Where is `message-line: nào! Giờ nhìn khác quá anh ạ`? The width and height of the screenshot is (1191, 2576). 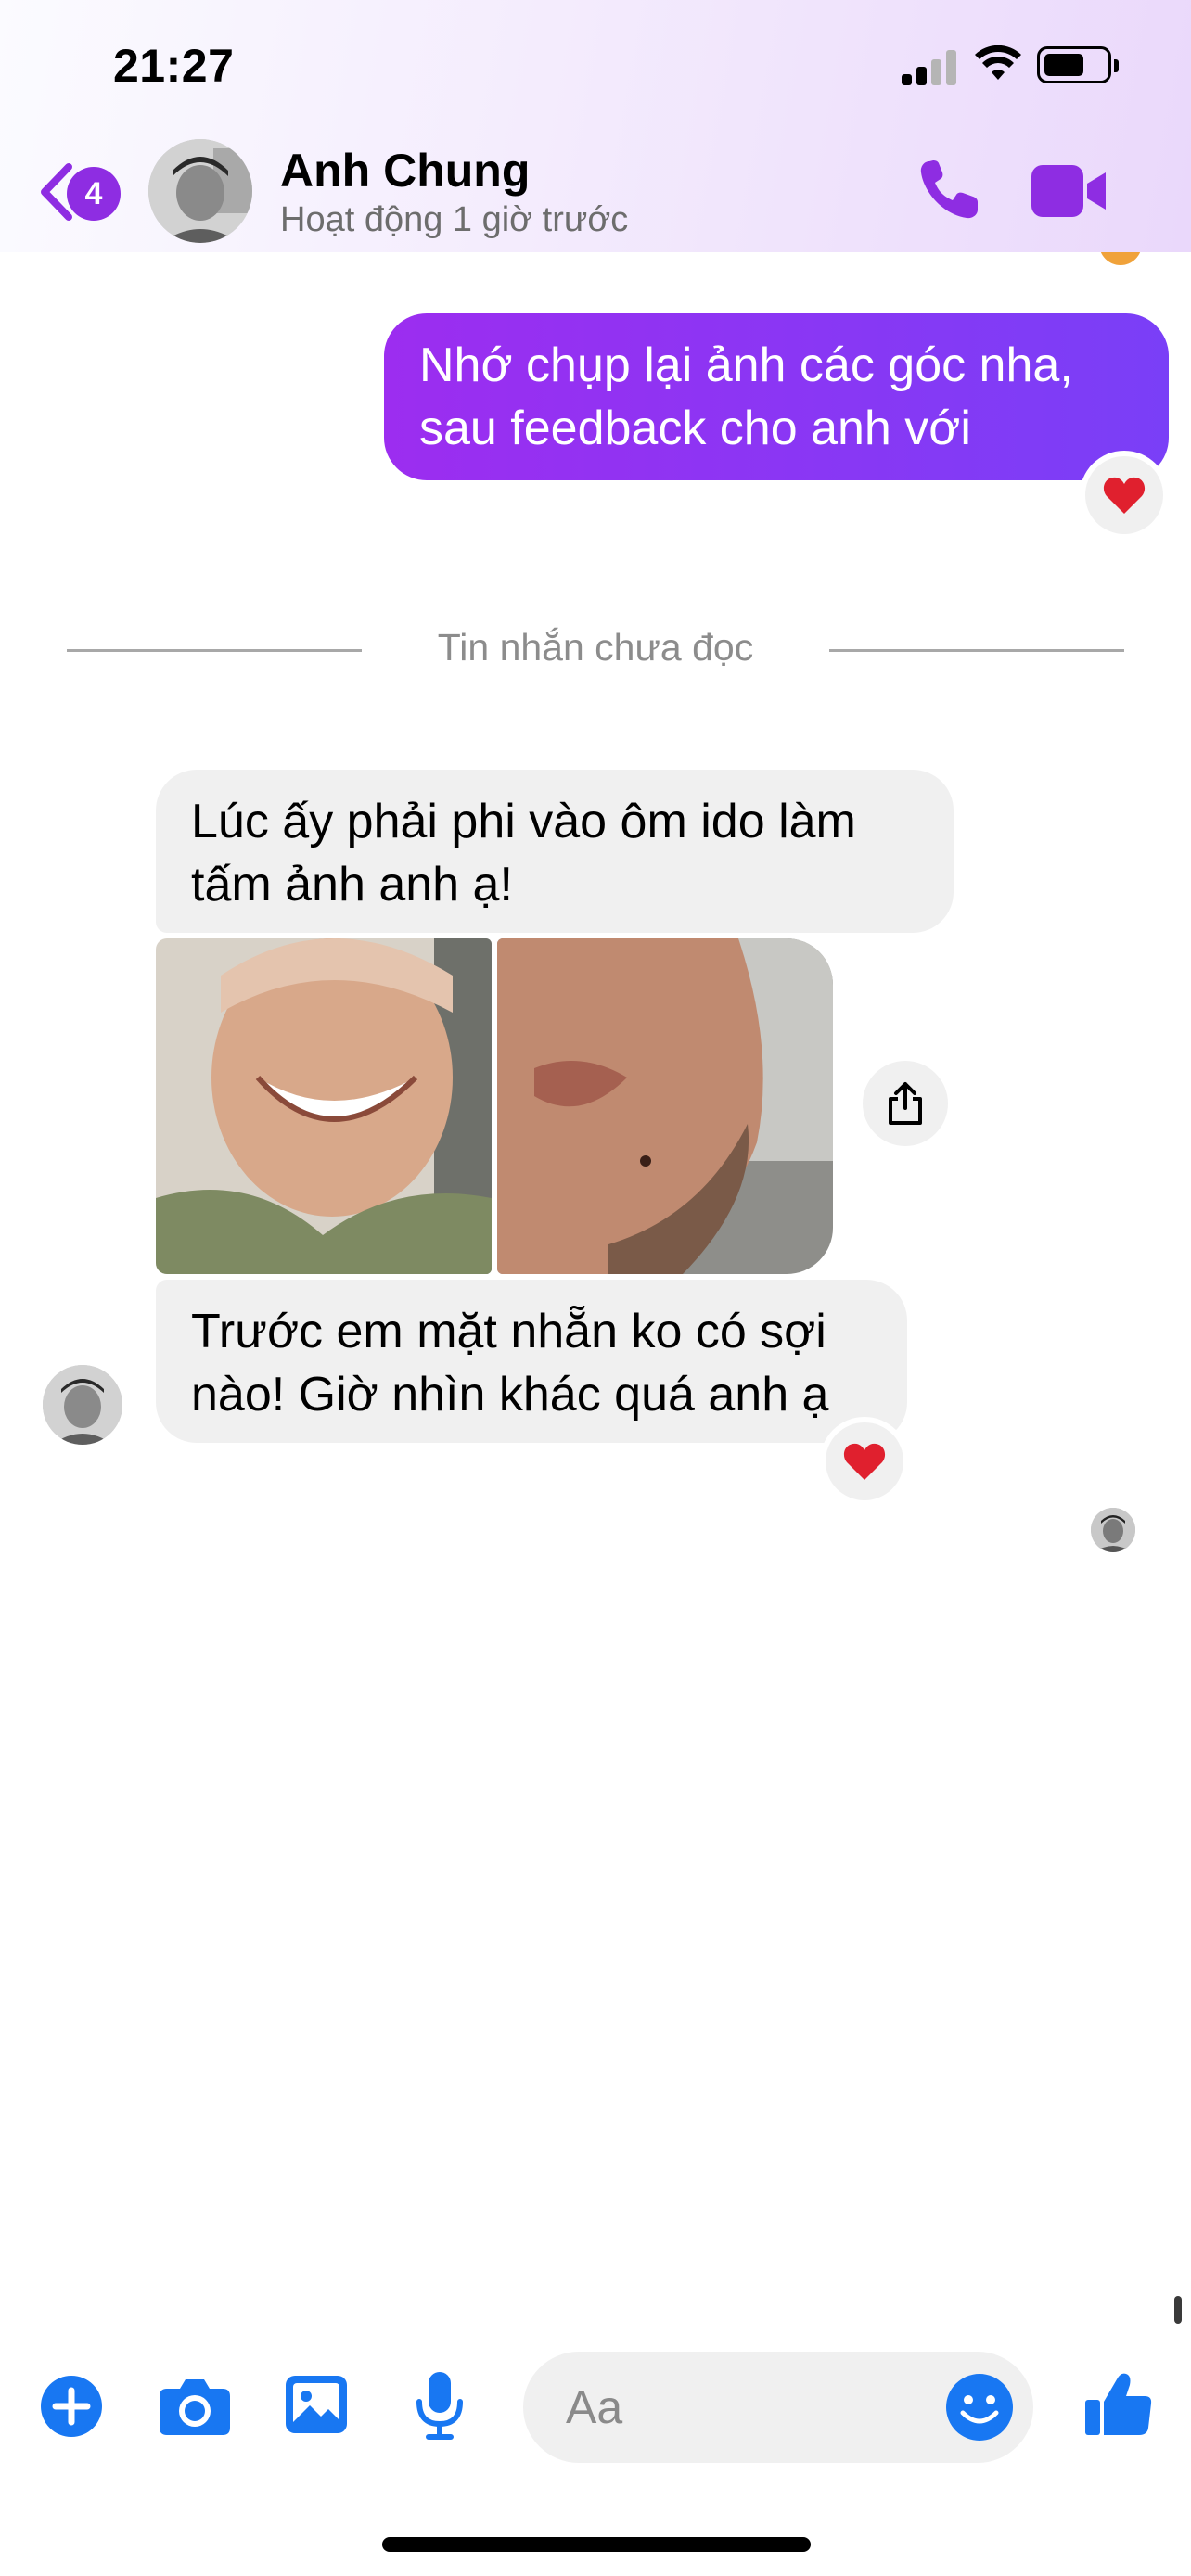
message-line: nào! Giờ nhìn khác quá anh ạ is located at coordinates (510, 1395).